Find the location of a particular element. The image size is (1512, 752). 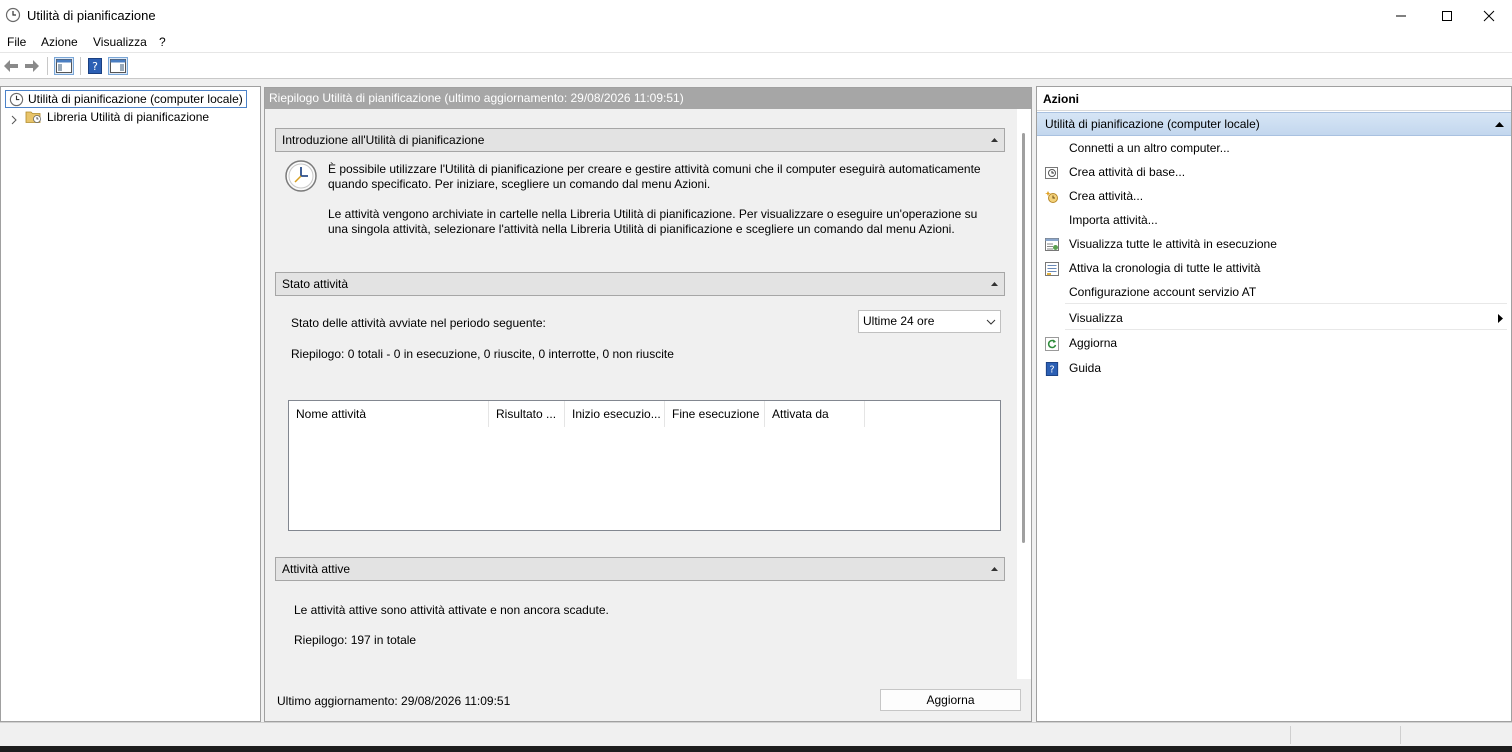

folder-clock-icon is located at coordinates (33, 119).